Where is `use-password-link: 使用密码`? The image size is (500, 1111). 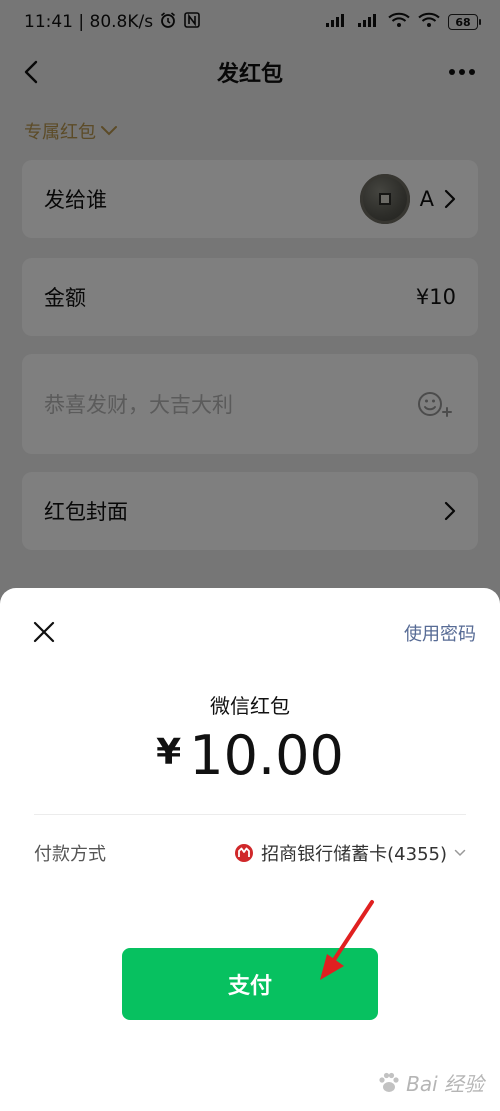
use-password-link: 使用密码 is located at coordinates (440, 633).